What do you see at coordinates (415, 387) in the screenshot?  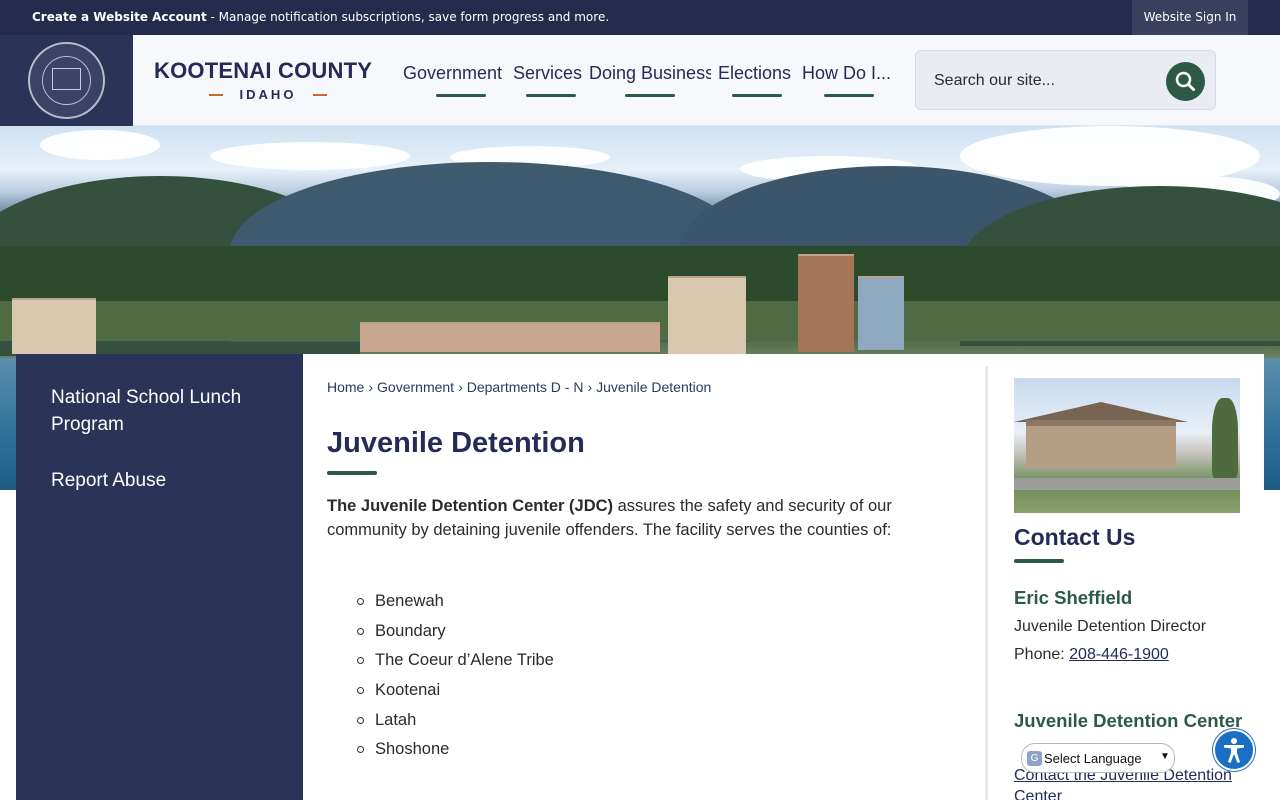 I see `breadcrumb-government: Government` at bounding box center [415, 387].